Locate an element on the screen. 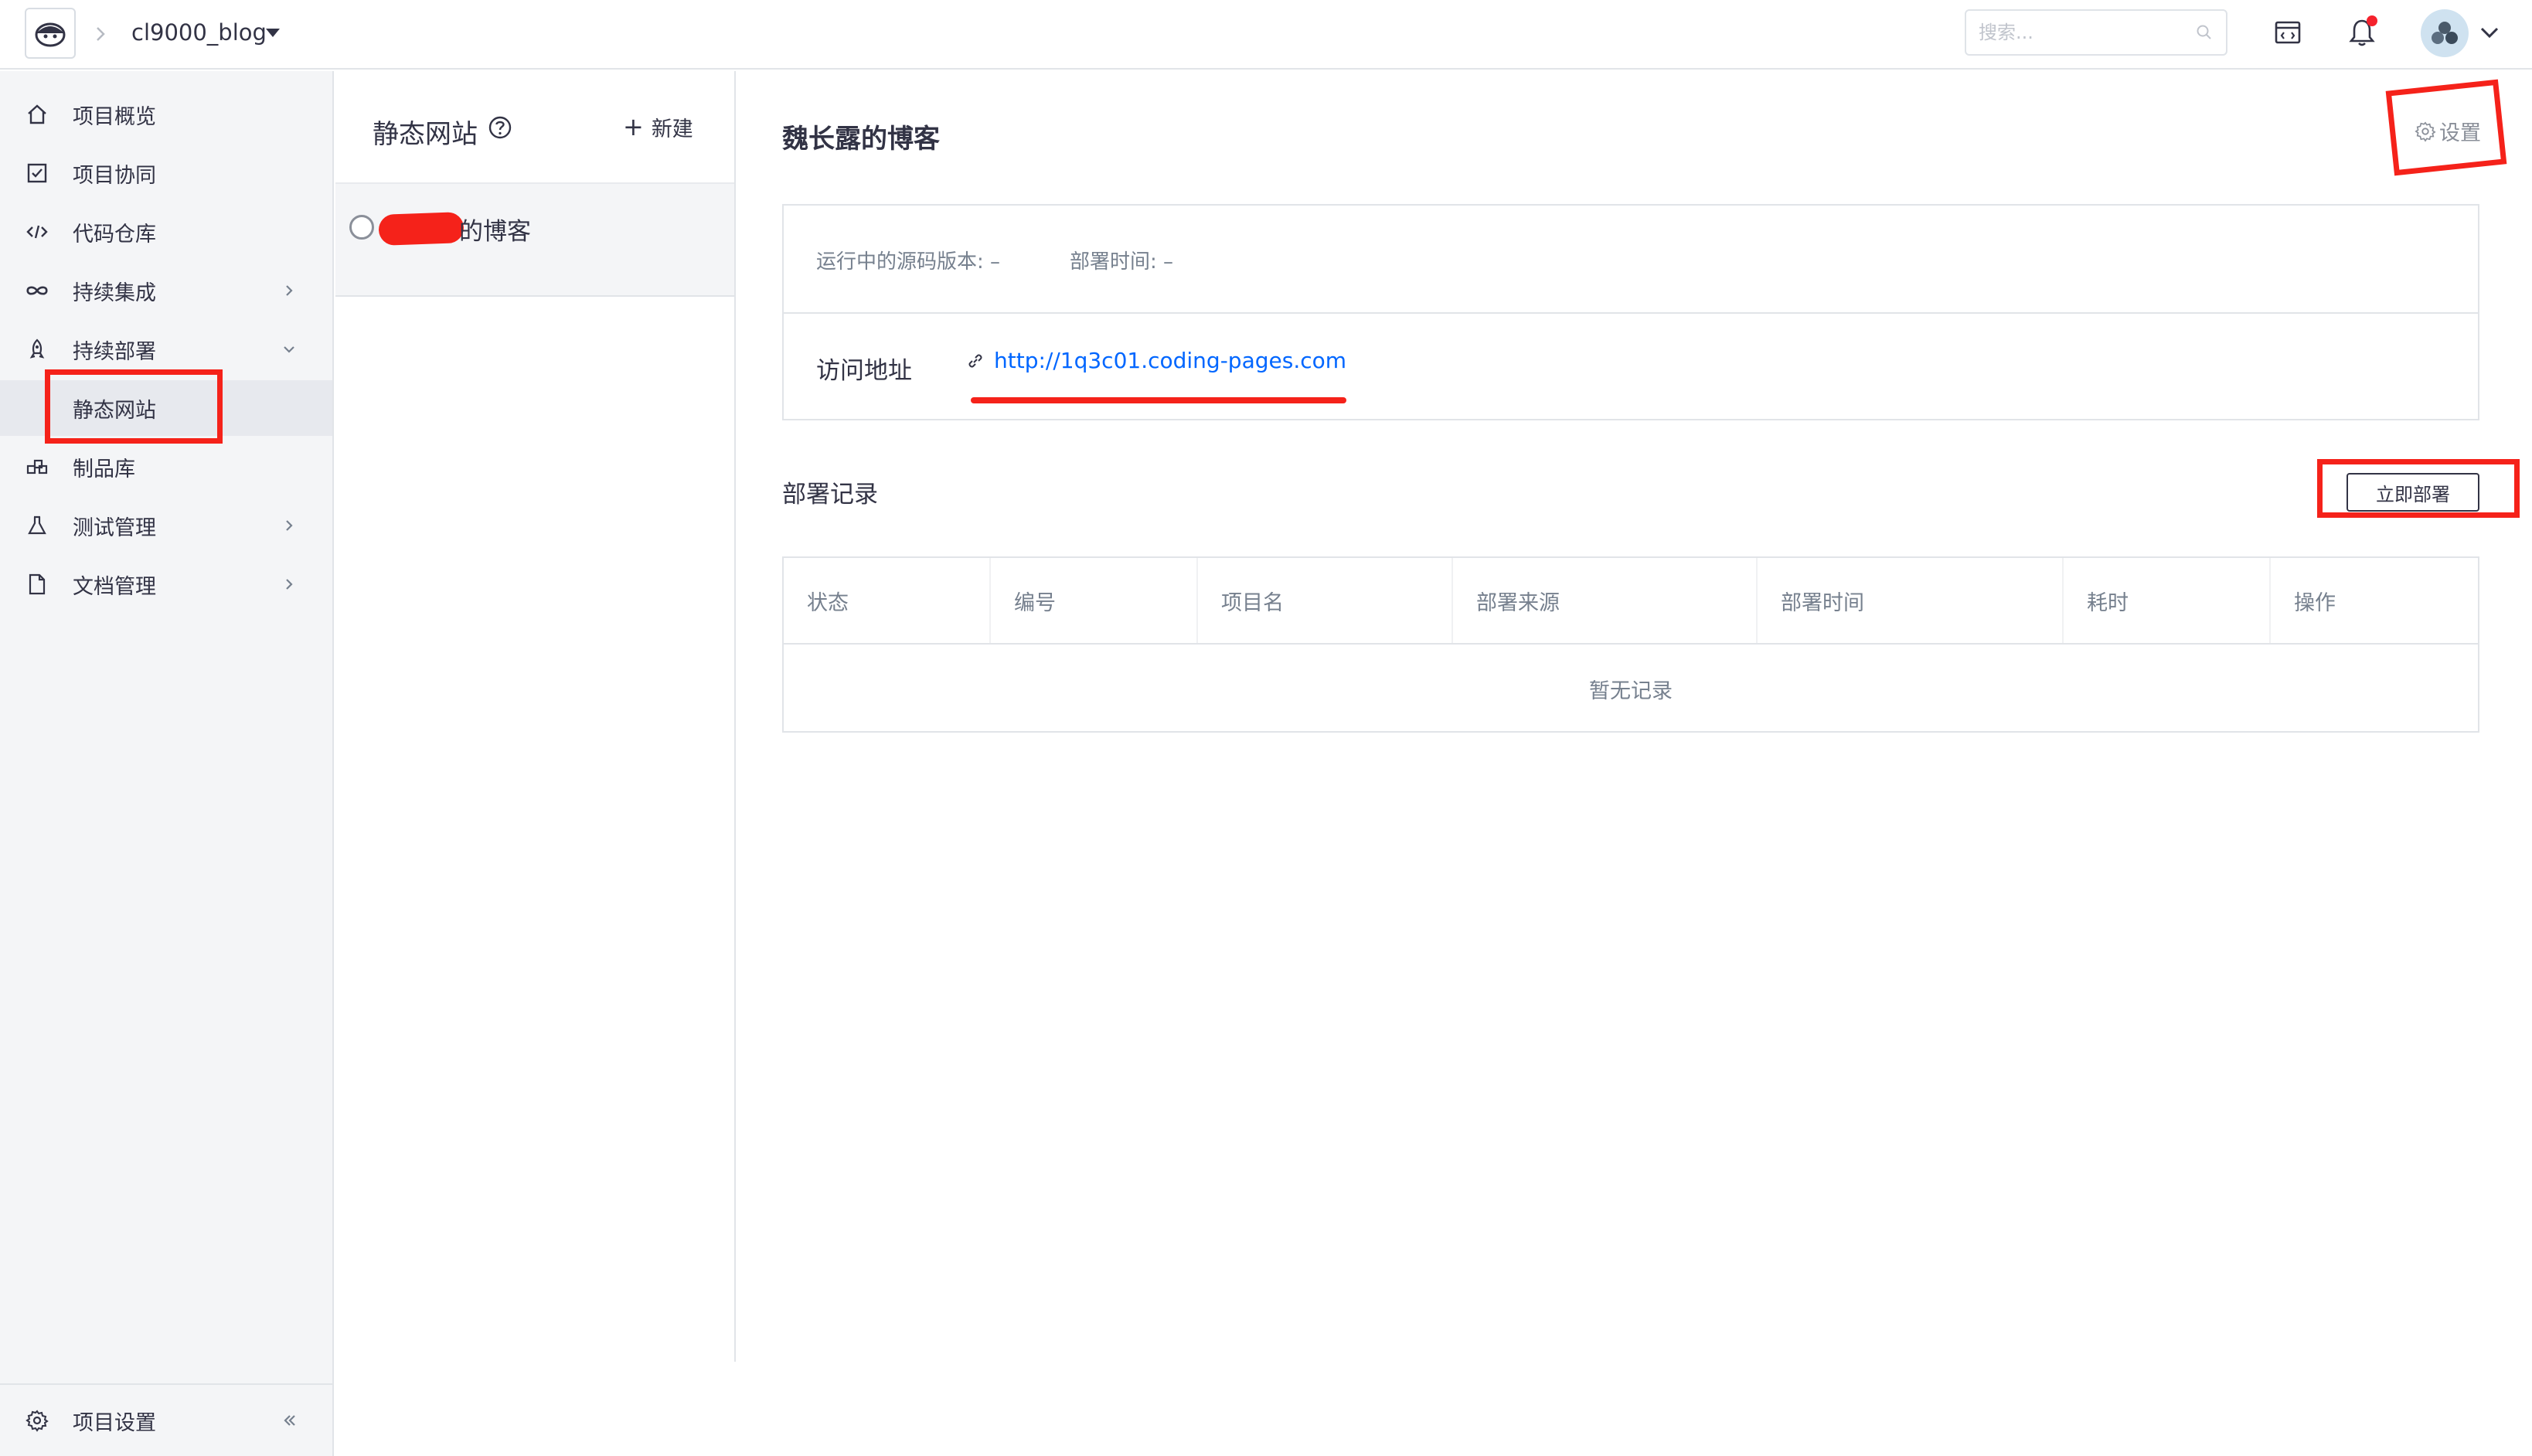 Image resolution: width=2532 pixels, height=1456 pixels. nav-item-artifacts: 制品库 is located at coordinates (166, 467).